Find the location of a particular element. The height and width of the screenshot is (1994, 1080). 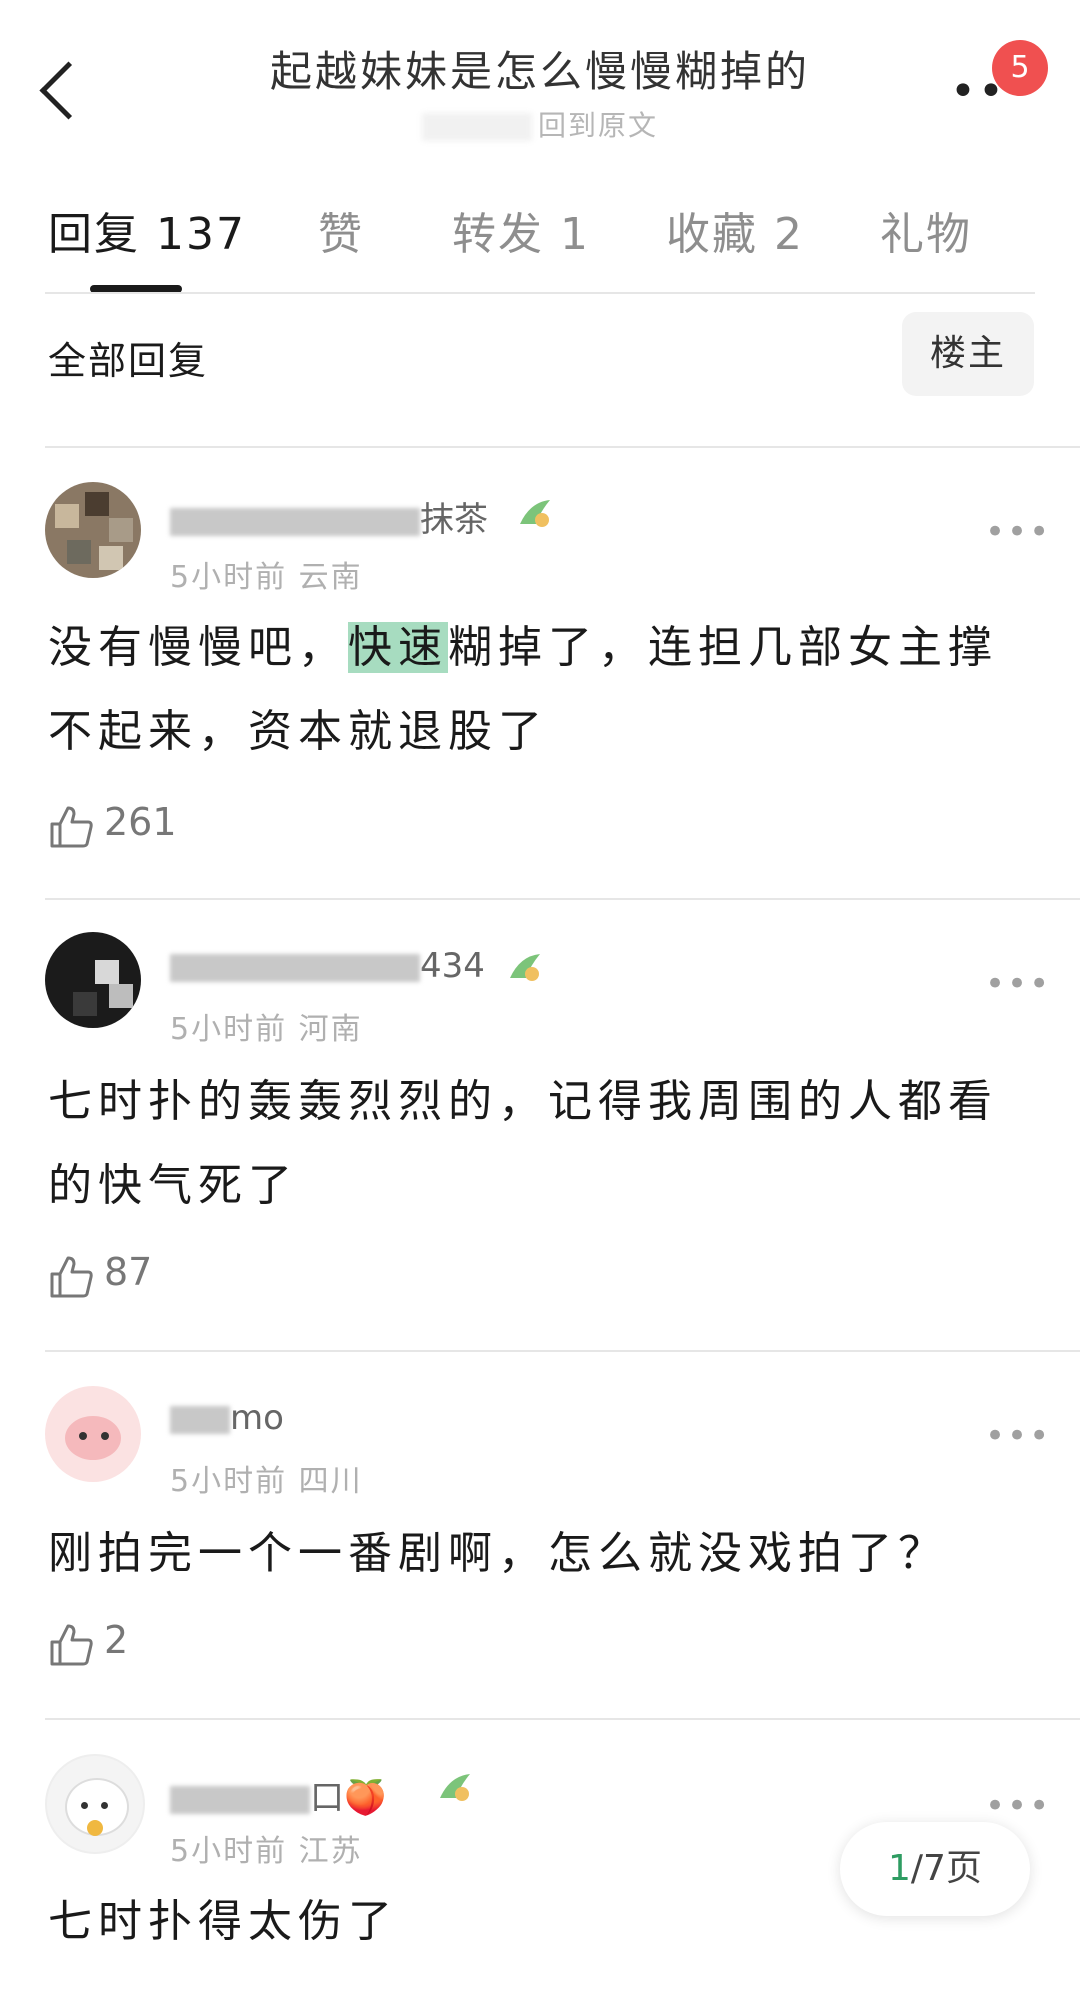

comment-meta: 5小时前 四川 is located at coordinates (266, 1481).